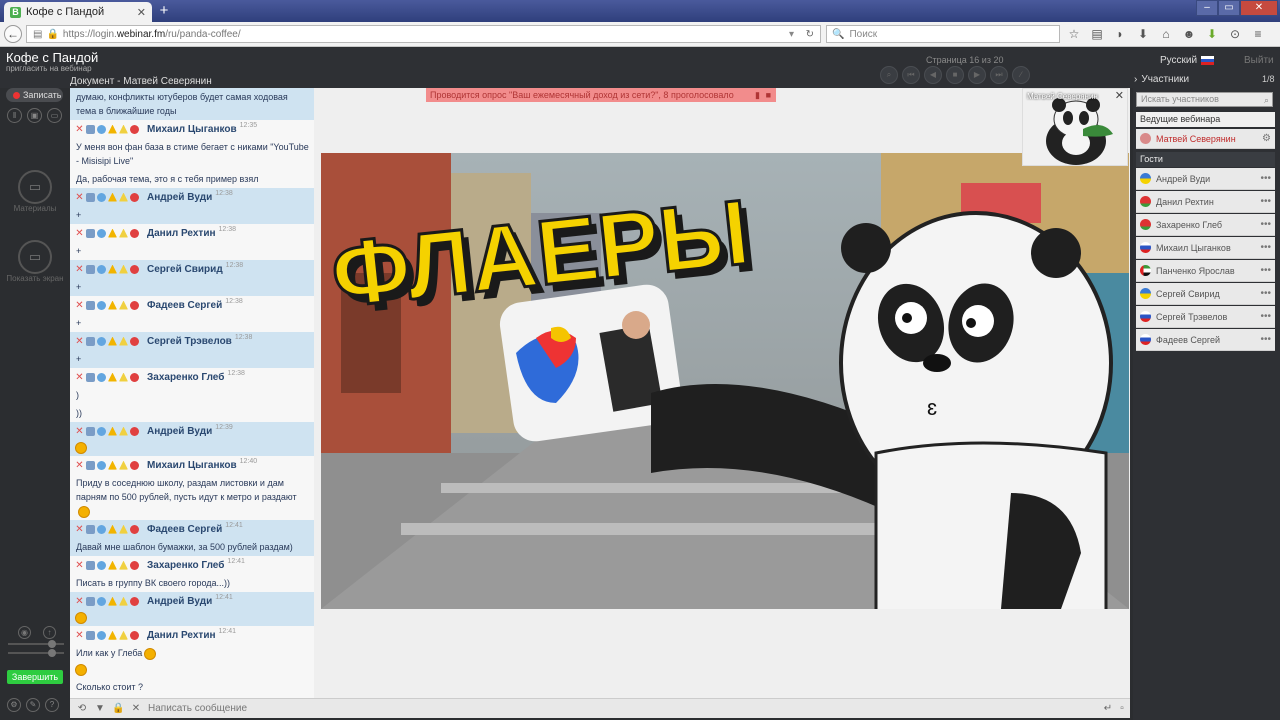 The width and height of the screenshot is (1280, 720). I want to click on guest-row: Захаренко Глеб •••, so click(1205, 225).